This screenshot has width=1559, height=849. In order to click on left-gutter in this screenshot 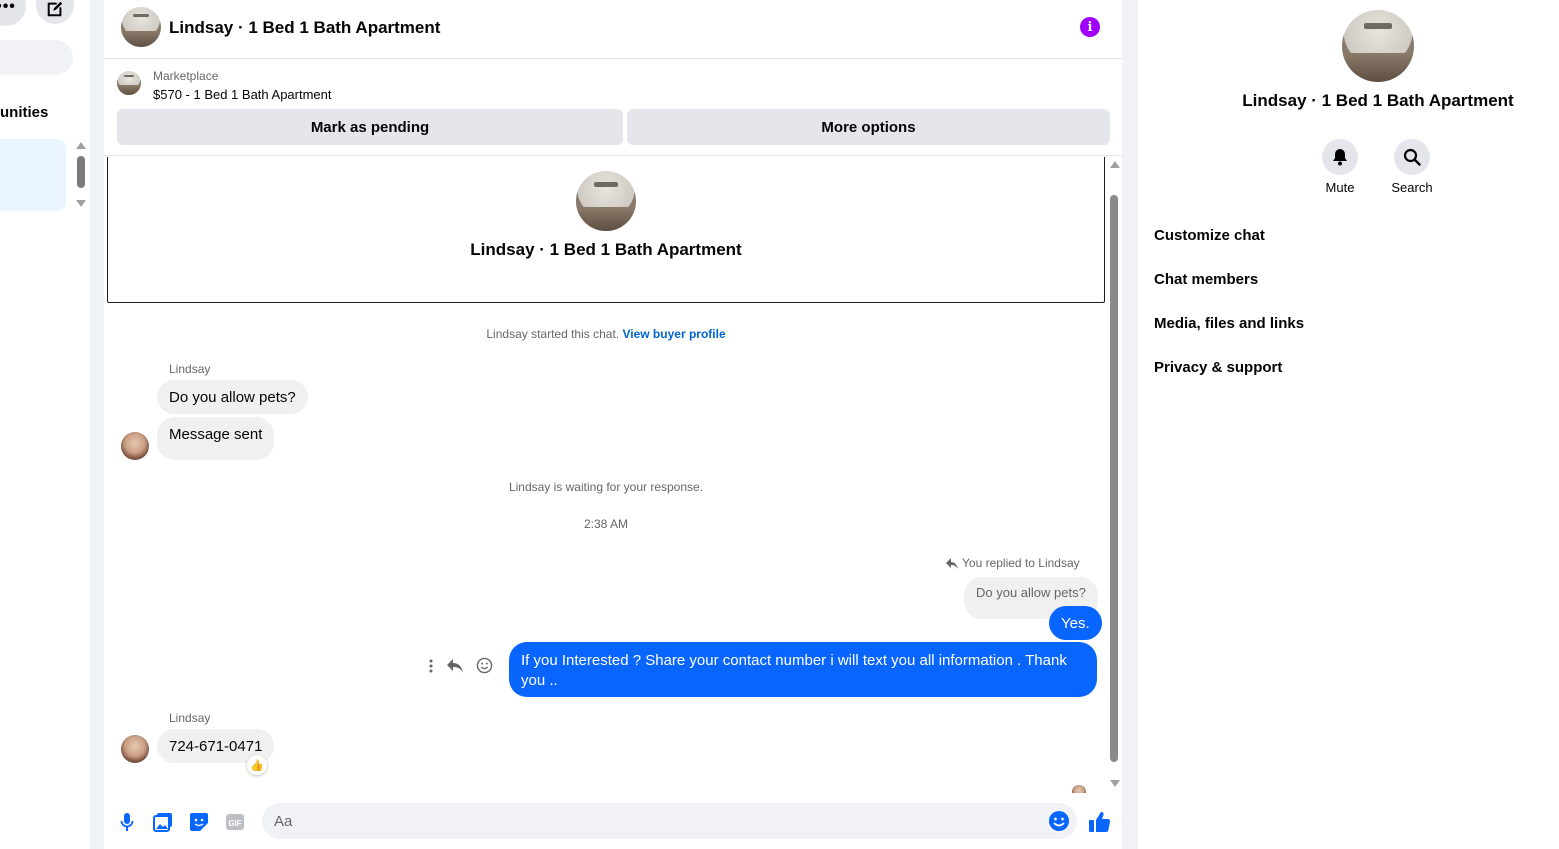, I will do `click(97, 424)`.